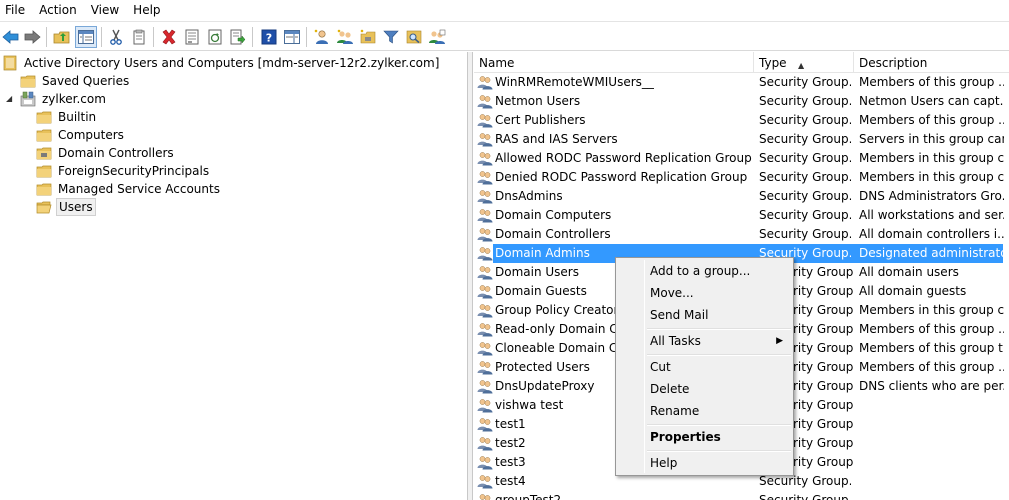  Describe the element at coordinates (292, 37) in the screenshot. I see `show-hide-action-pane-icon` at that location.